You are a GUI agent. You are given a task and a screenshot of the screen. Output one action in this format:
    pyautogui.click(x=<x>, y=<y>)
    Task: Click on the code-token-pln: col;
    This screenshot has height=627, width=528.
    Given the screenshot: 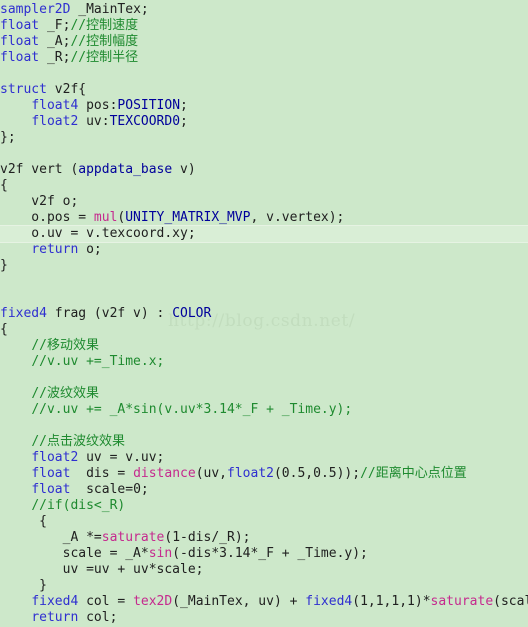 What is the action you would take?
    pyautogui.click(x=98, y=617)
    